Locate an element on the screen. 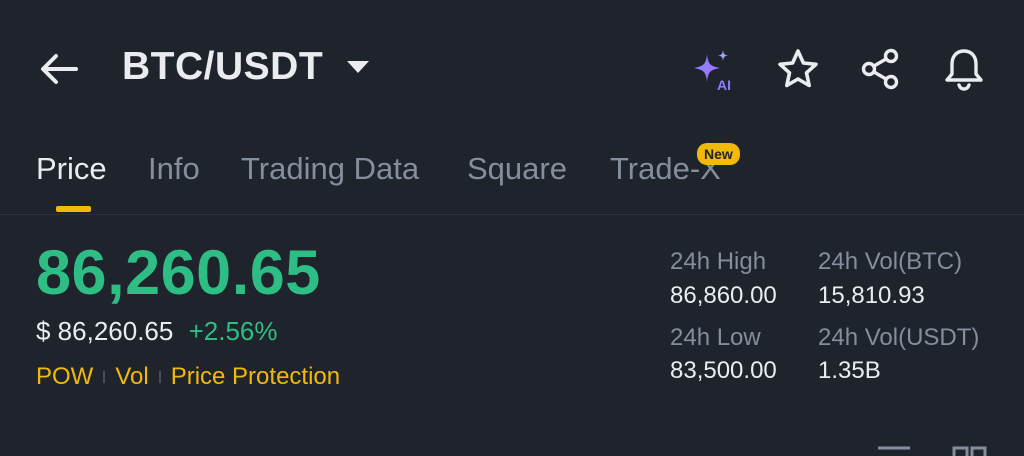 The image size is (1024, 456). star-icon is located at coordinates (798, 68).